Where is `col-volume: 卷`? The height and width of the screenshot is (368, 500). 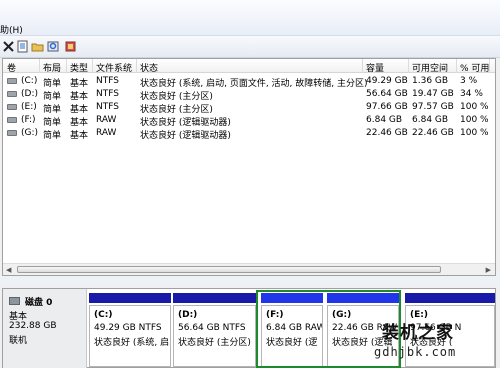 col-volume: 卷 is located at coordinates (11, 67).